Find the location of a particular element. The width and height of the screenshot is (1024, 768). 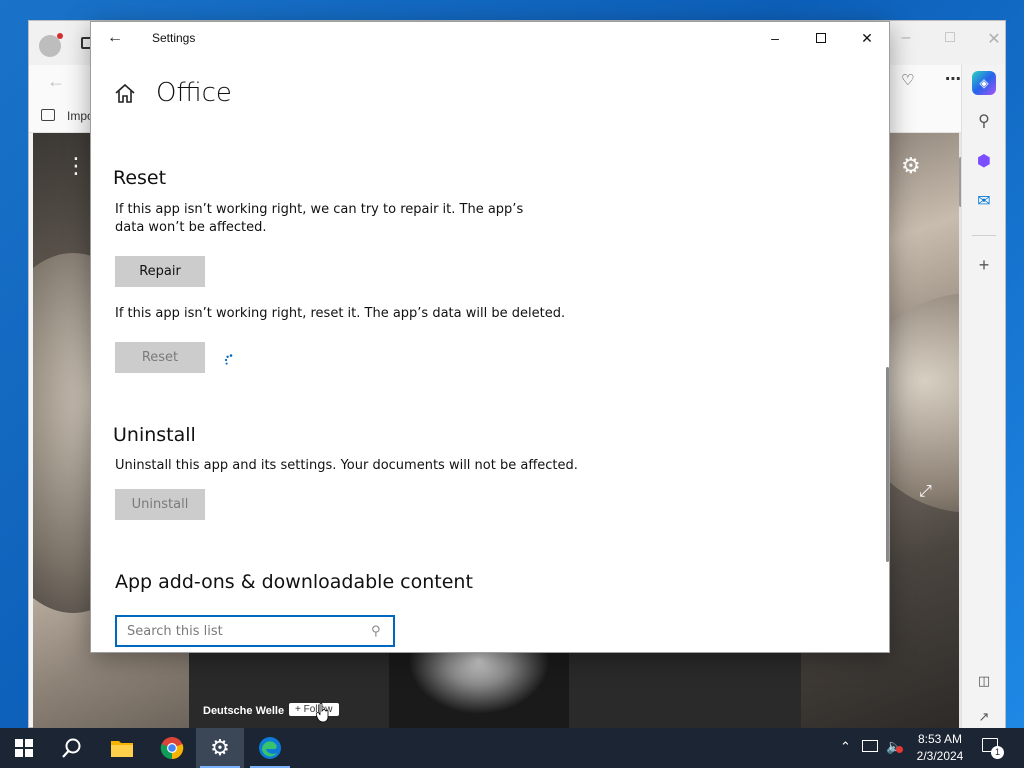

uninstall-button: Uninstall is located at coordinates (160, 504).